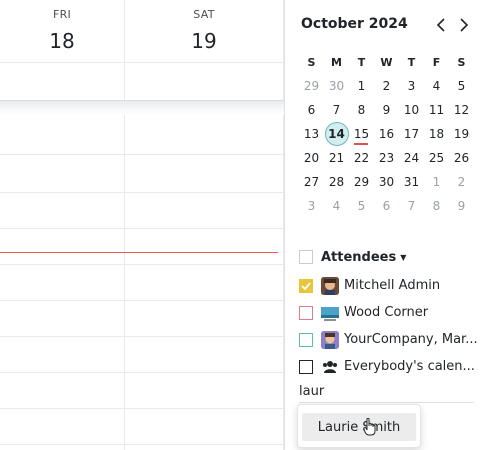 This screenshot has height=450, width=491. What do you see at coordinates (311, 158) in the screenshot?
I see `day-cell: 20` at bounding box center [311, 158].